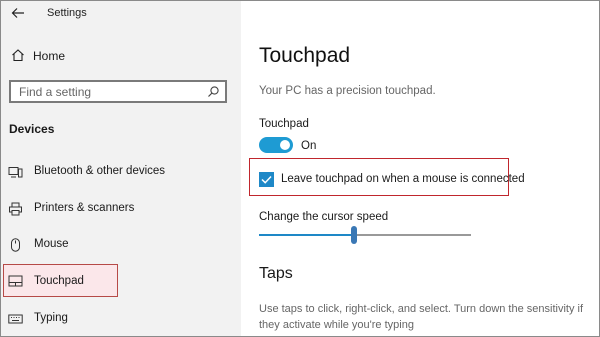  I want to click on touchpad-toggle-label: Touchpad, so click(284, 124).